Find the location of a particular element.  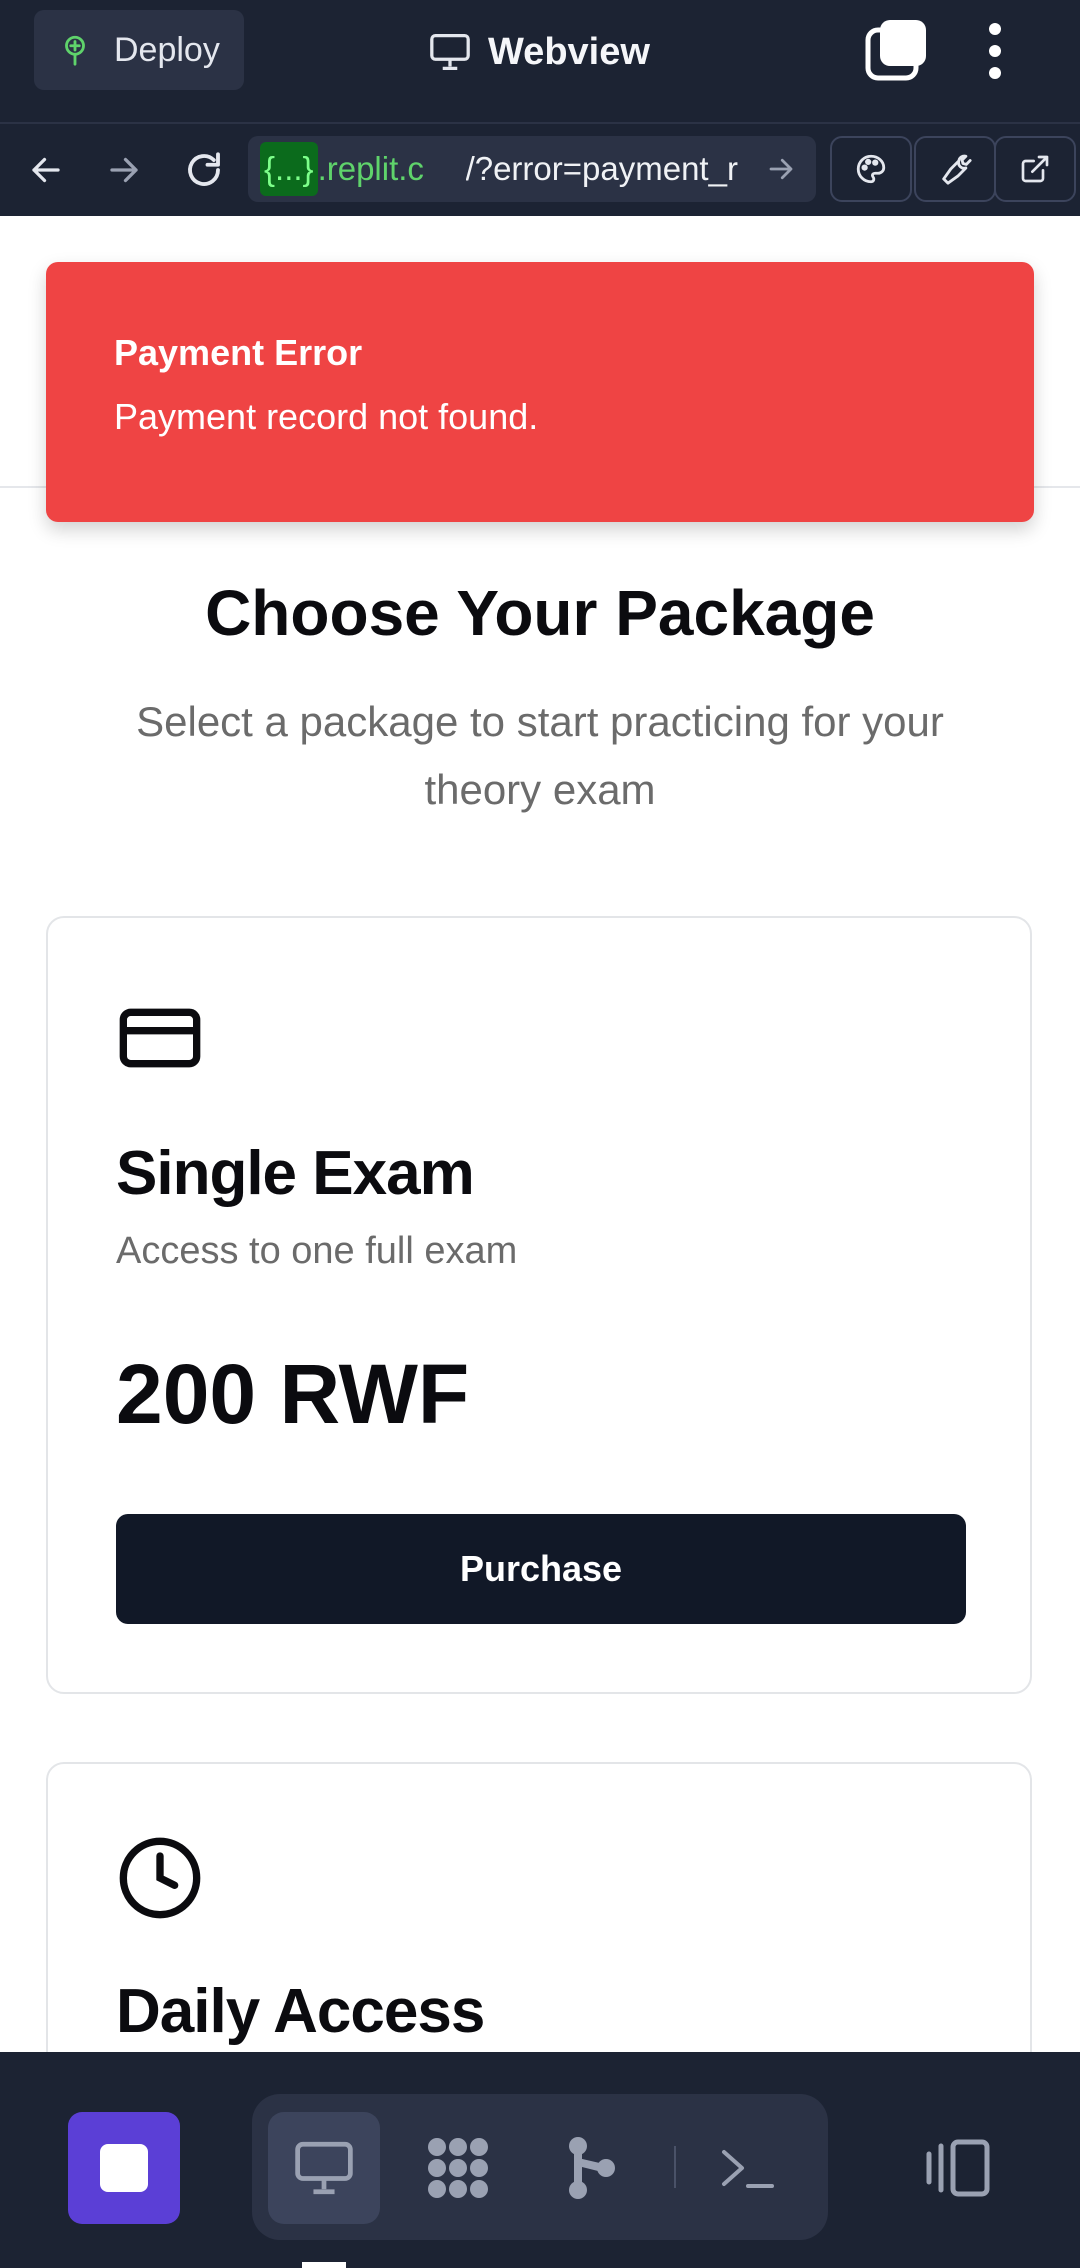

back-button is located at coordinates (46, 170).